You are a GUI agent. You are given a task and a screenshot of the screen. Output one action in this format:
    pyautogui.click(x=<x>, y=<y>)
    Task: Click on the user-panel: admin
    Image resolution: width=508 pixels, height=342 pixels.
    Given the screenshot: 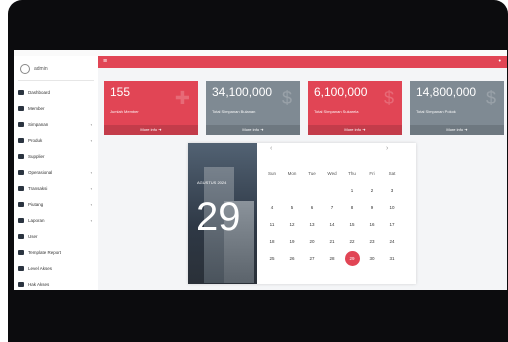 What is the action you would take?
    pyautogui.click(x=56, y=69)
    